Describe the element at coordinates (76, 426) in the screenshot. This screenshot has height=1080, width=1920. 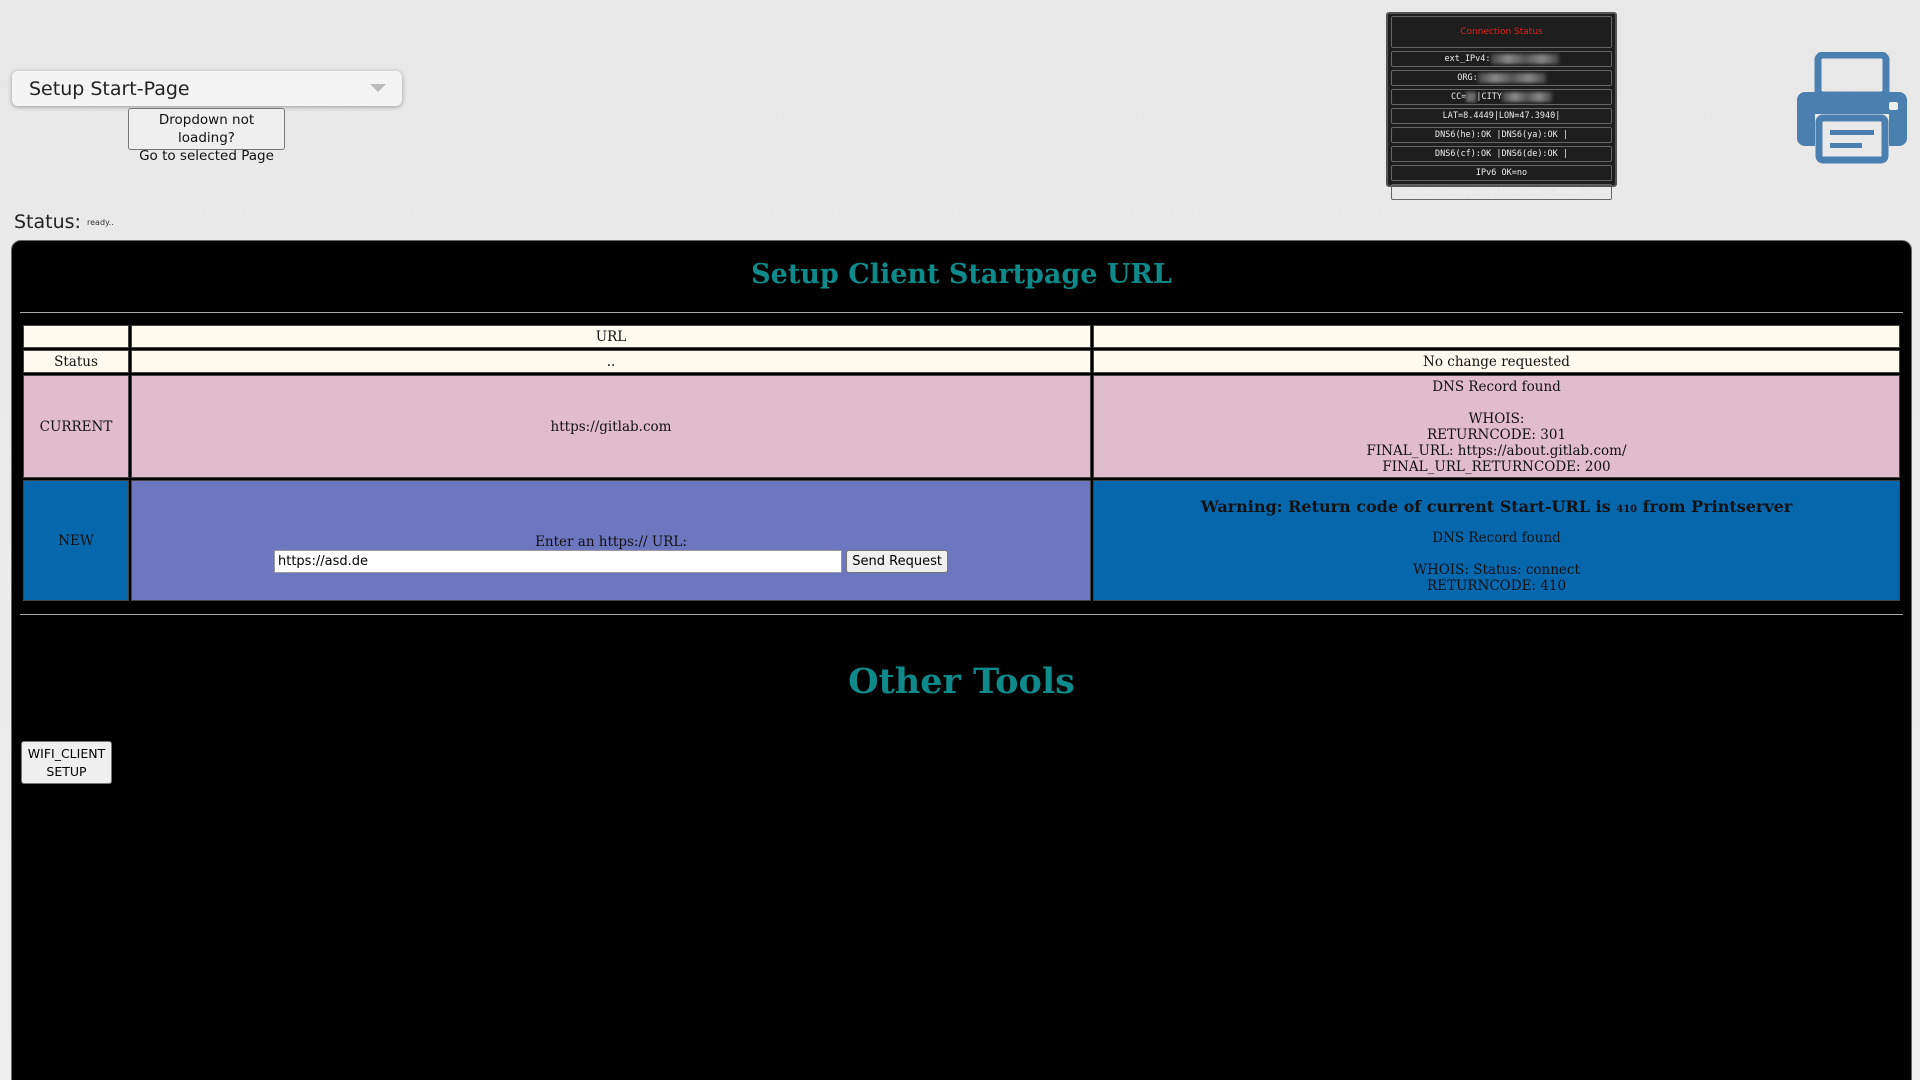
I see `current-row-label: CURRENT` at that location.